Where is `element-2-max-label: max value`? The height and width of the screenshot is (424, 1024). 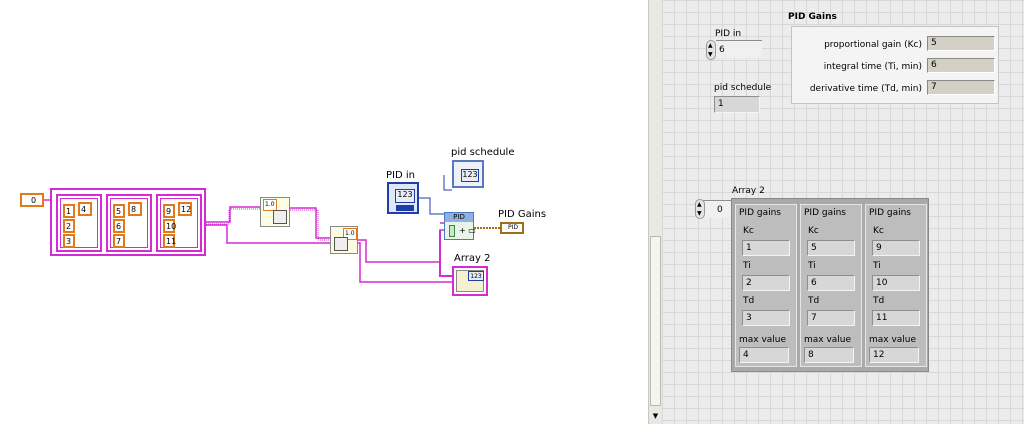
element-2-max-label: max value is located at coordinates (828, 340).